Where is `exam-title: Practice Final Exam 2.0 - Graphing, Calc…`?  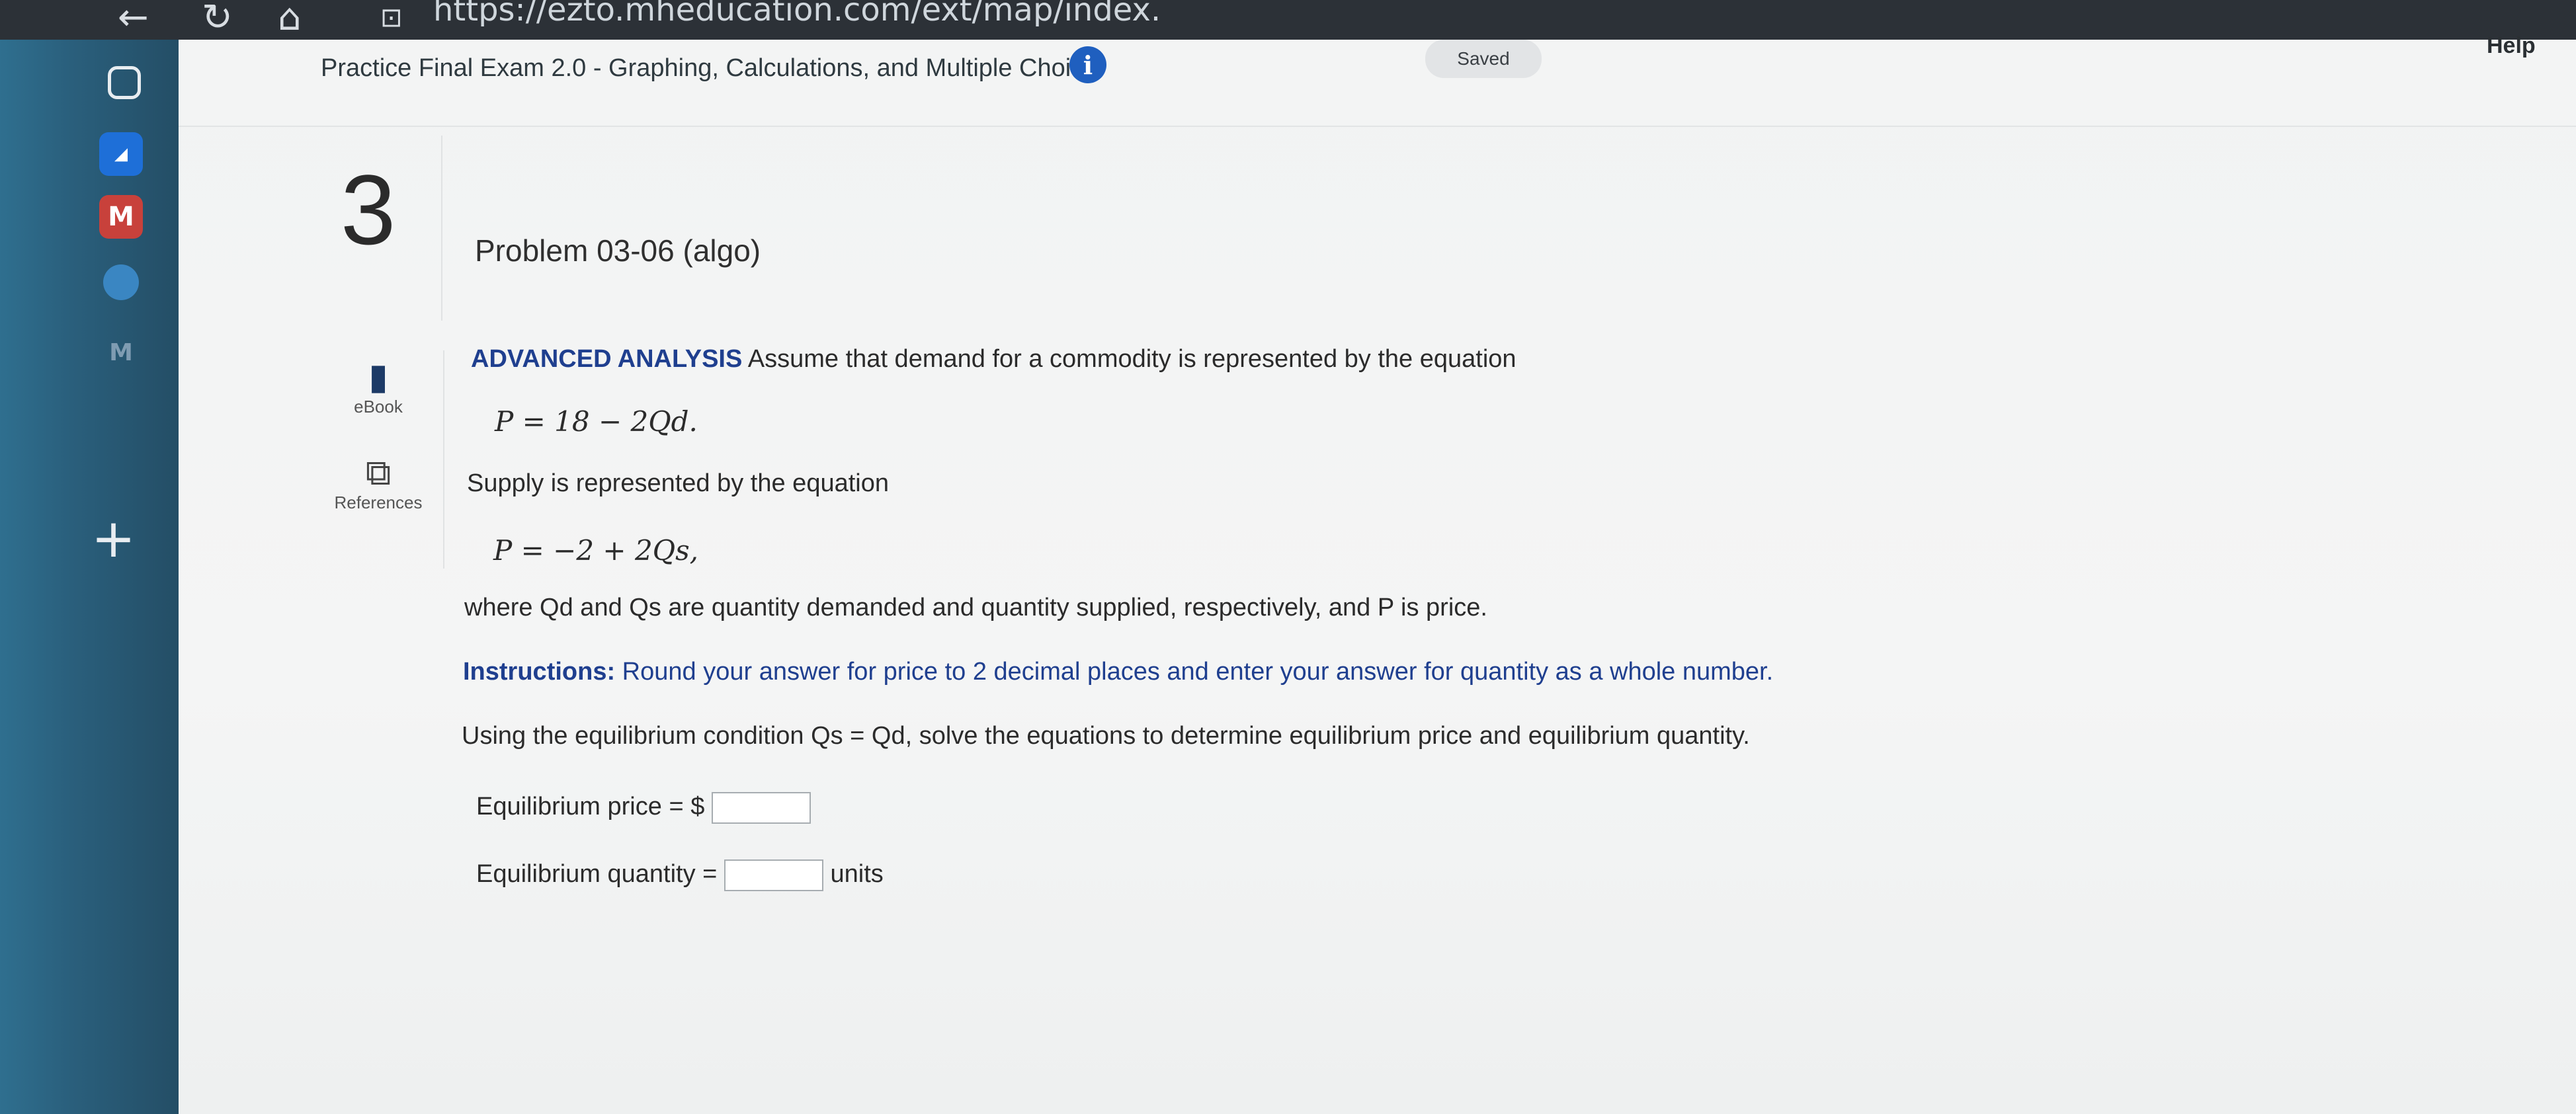
exam-title: Practice Final Exam 2.0 - Graphing, Calc… is located at coordinates (709, 68).